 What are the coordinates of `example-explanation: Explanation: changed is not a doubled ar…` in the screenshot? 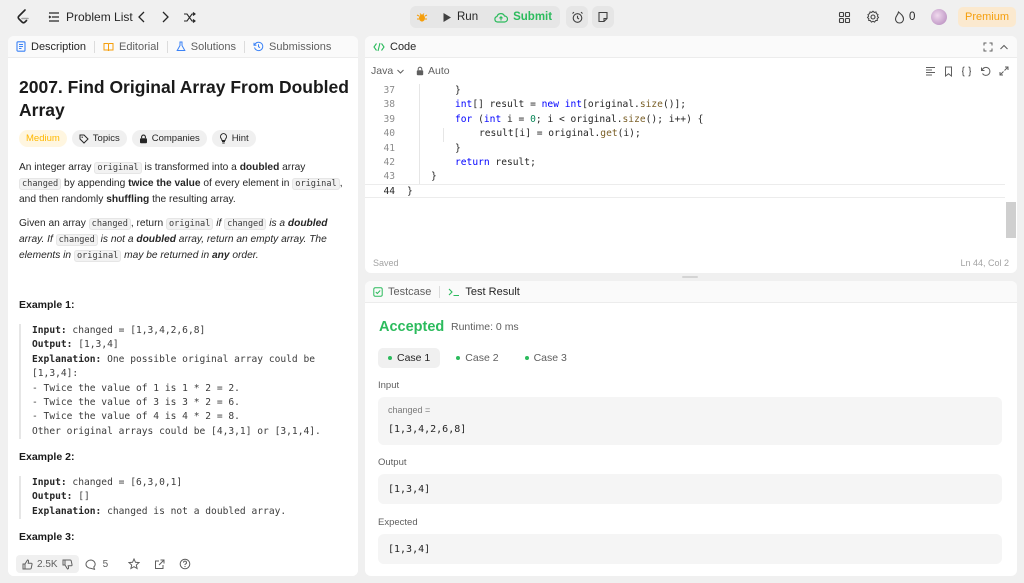 It's located at (190, 512).